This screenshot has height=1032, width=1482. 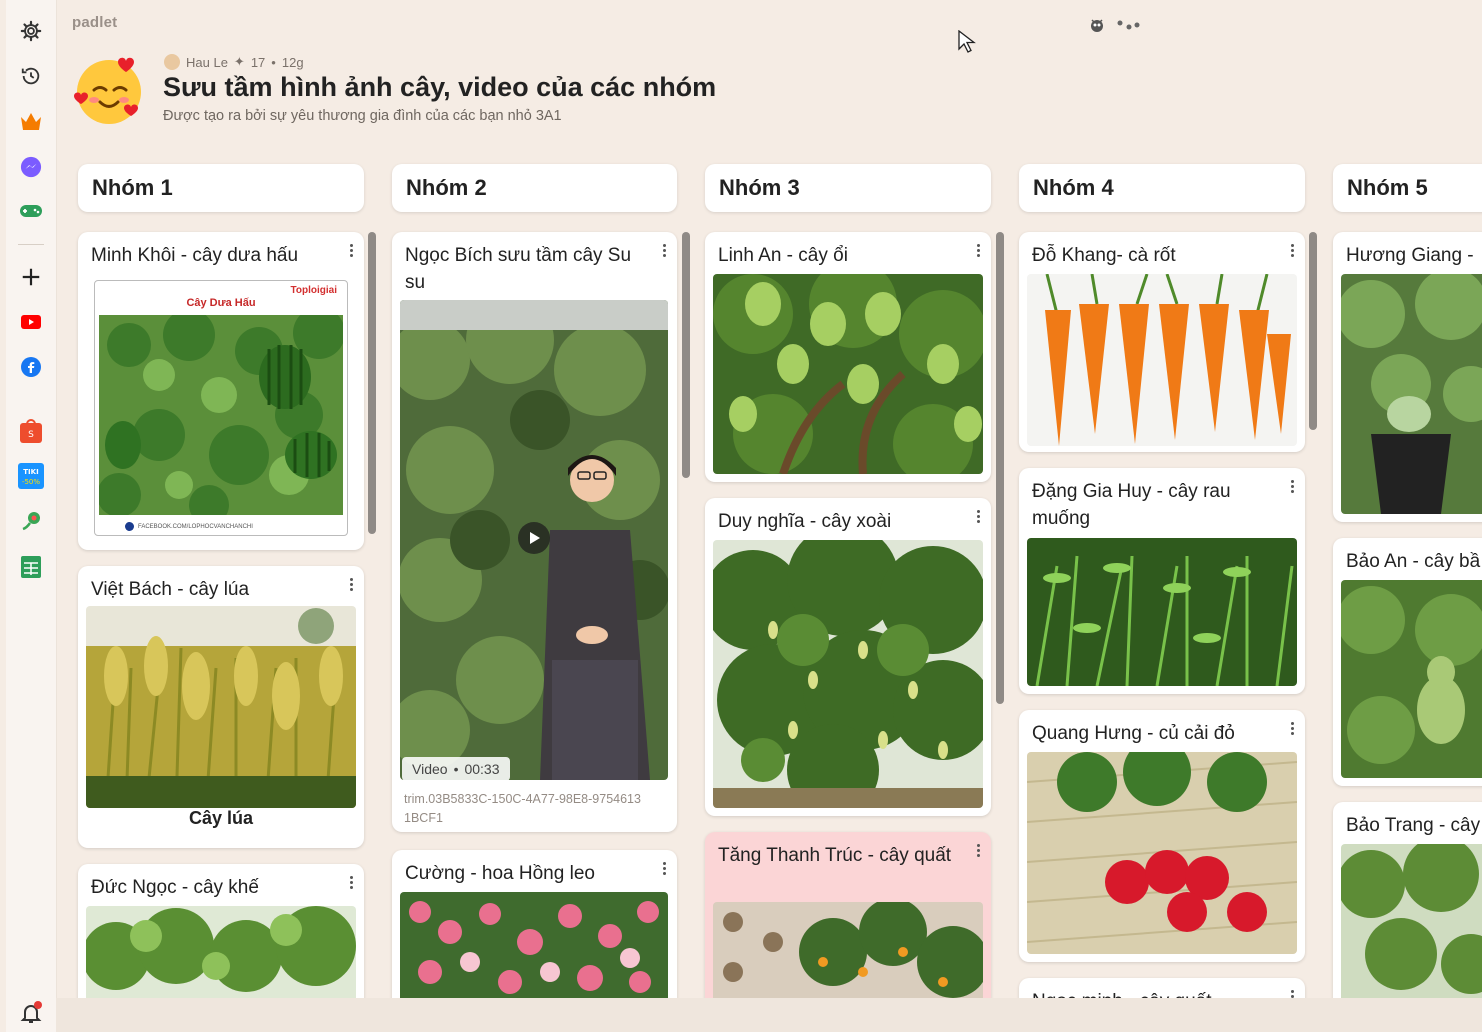 What do you see at coordinates (1411, 679) in the screenshot?
I see `gourd-image` at bounding box center [1411, 679].